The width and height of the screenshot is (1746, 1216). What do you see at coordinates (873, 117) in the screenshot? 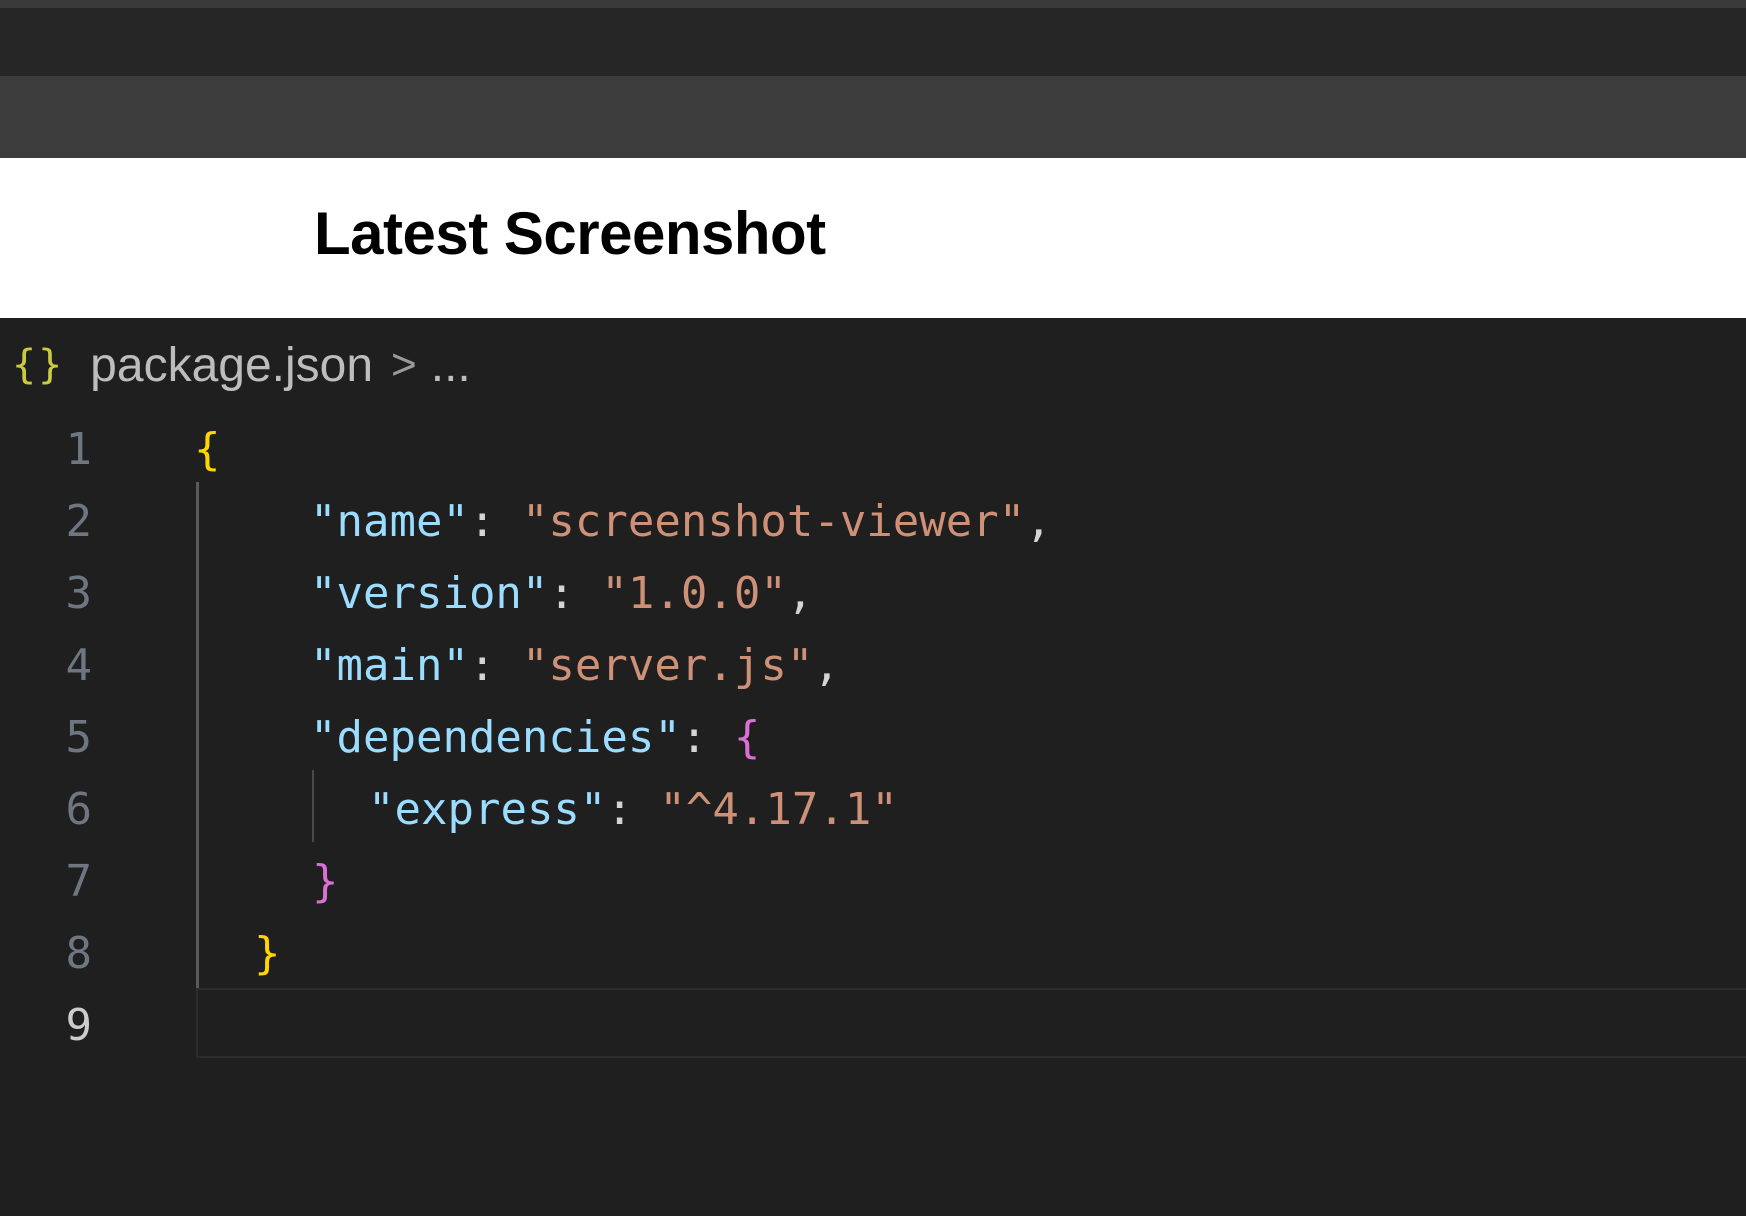
I see `toolbar-bar` at bounding box center [873, 117].